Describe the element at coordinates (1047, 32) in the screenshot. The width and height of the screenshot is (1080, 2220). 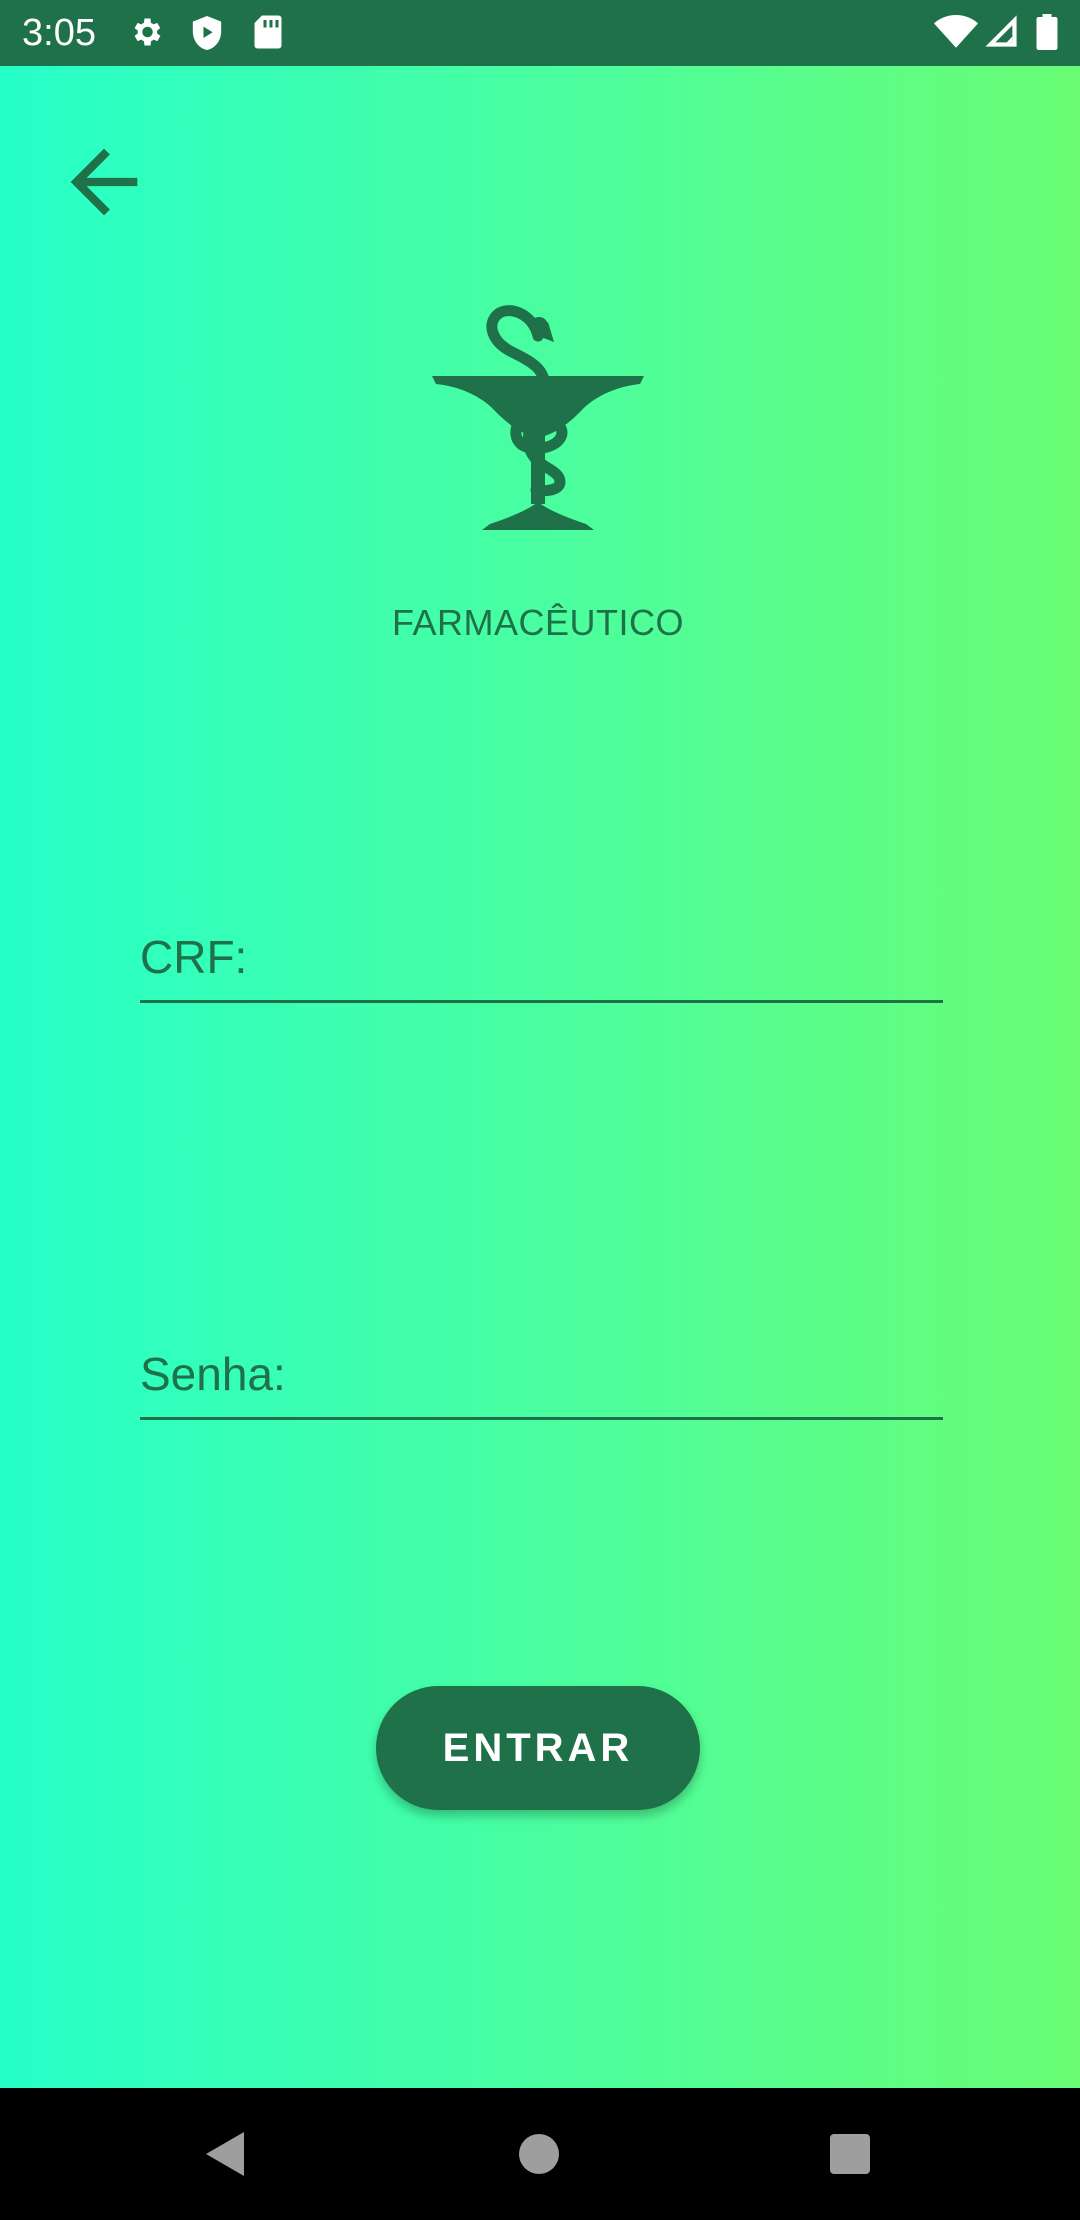
I see `battery-icon` at that location.